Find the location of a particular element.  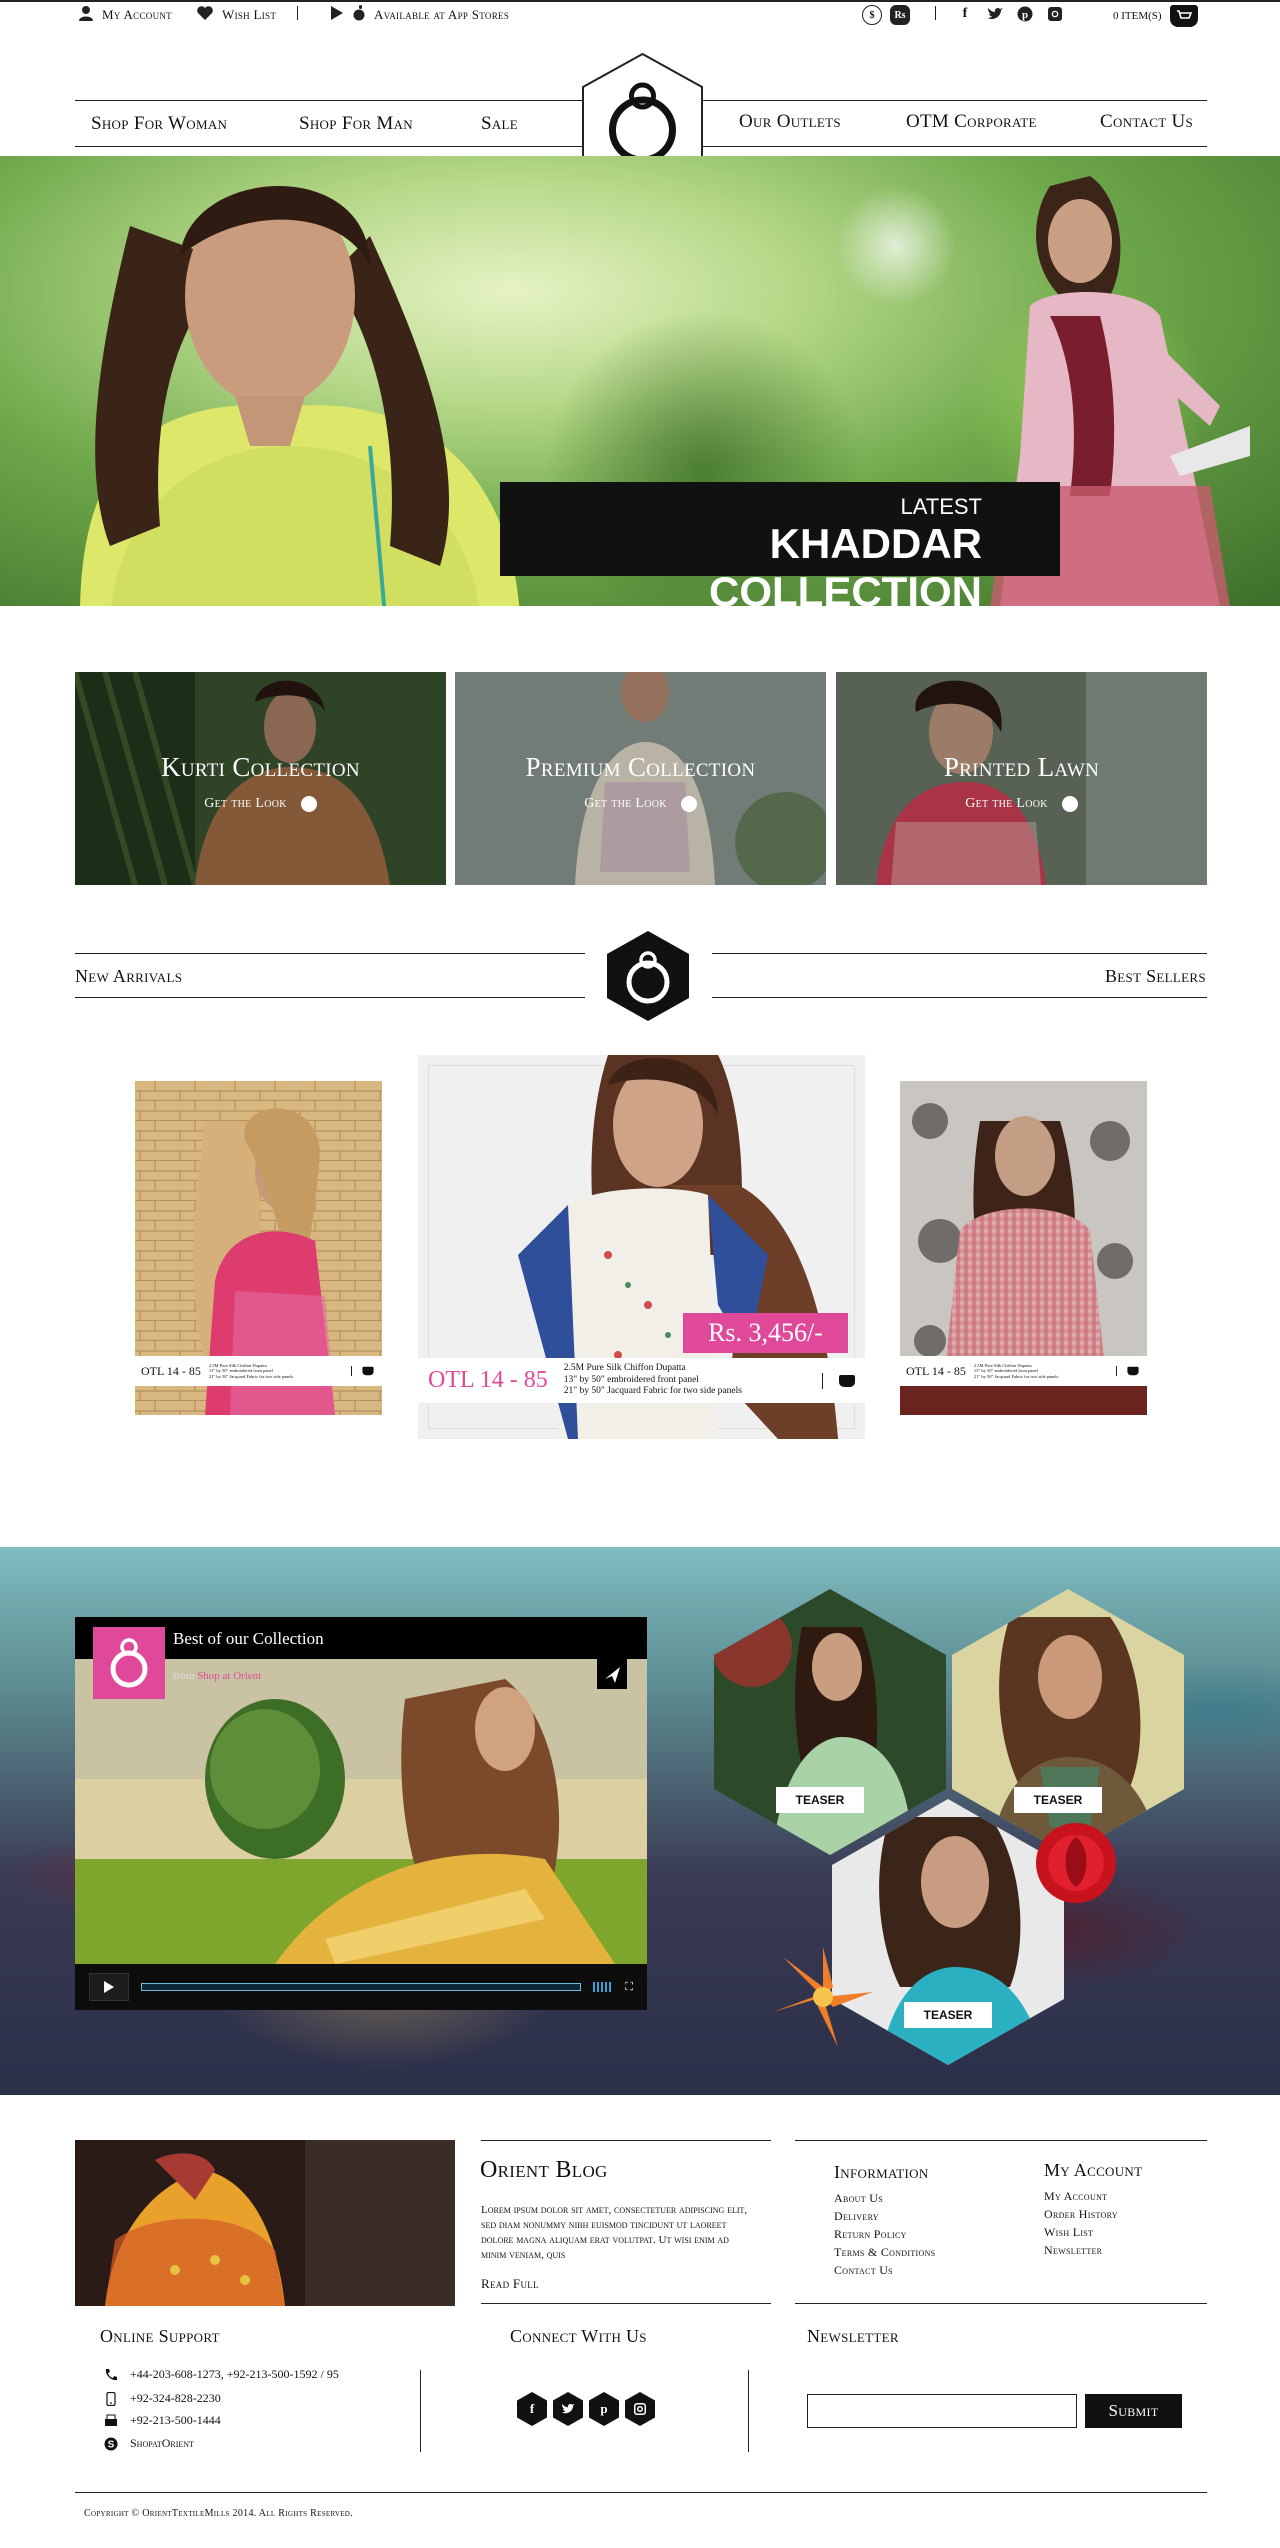

tile-kurti-collection: Kurti Collection Get the Look is located at coordinates (260, 778).